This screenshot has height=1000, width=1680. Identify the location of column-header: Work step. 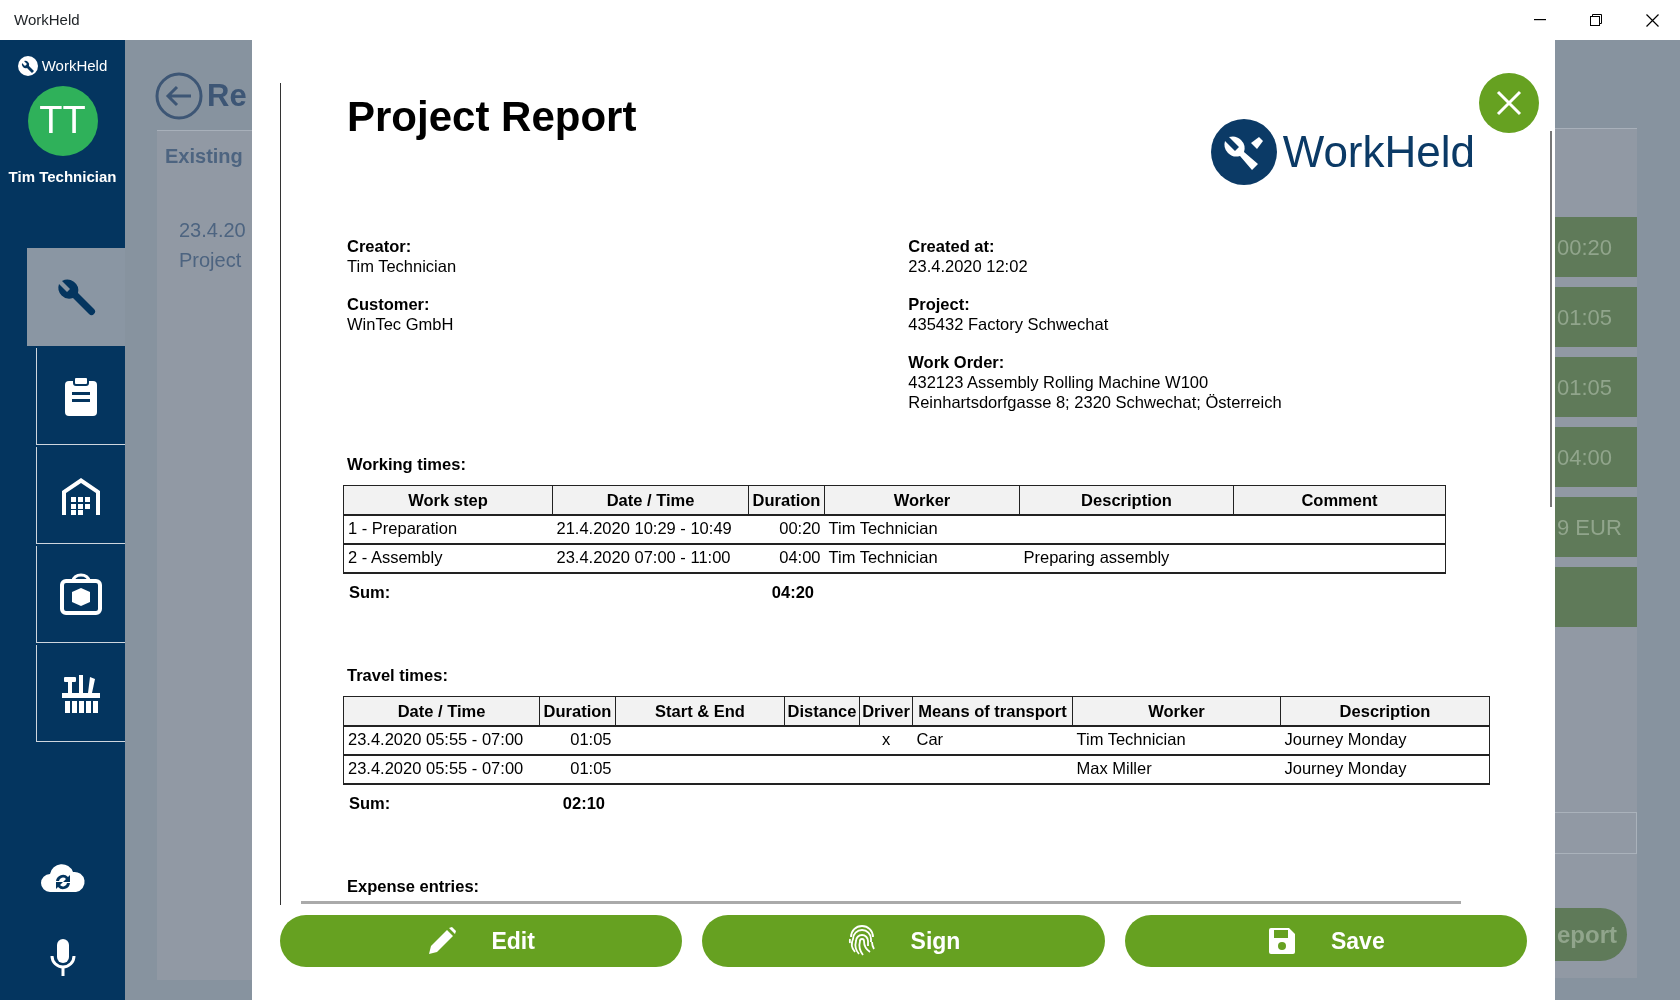
(448, 500).